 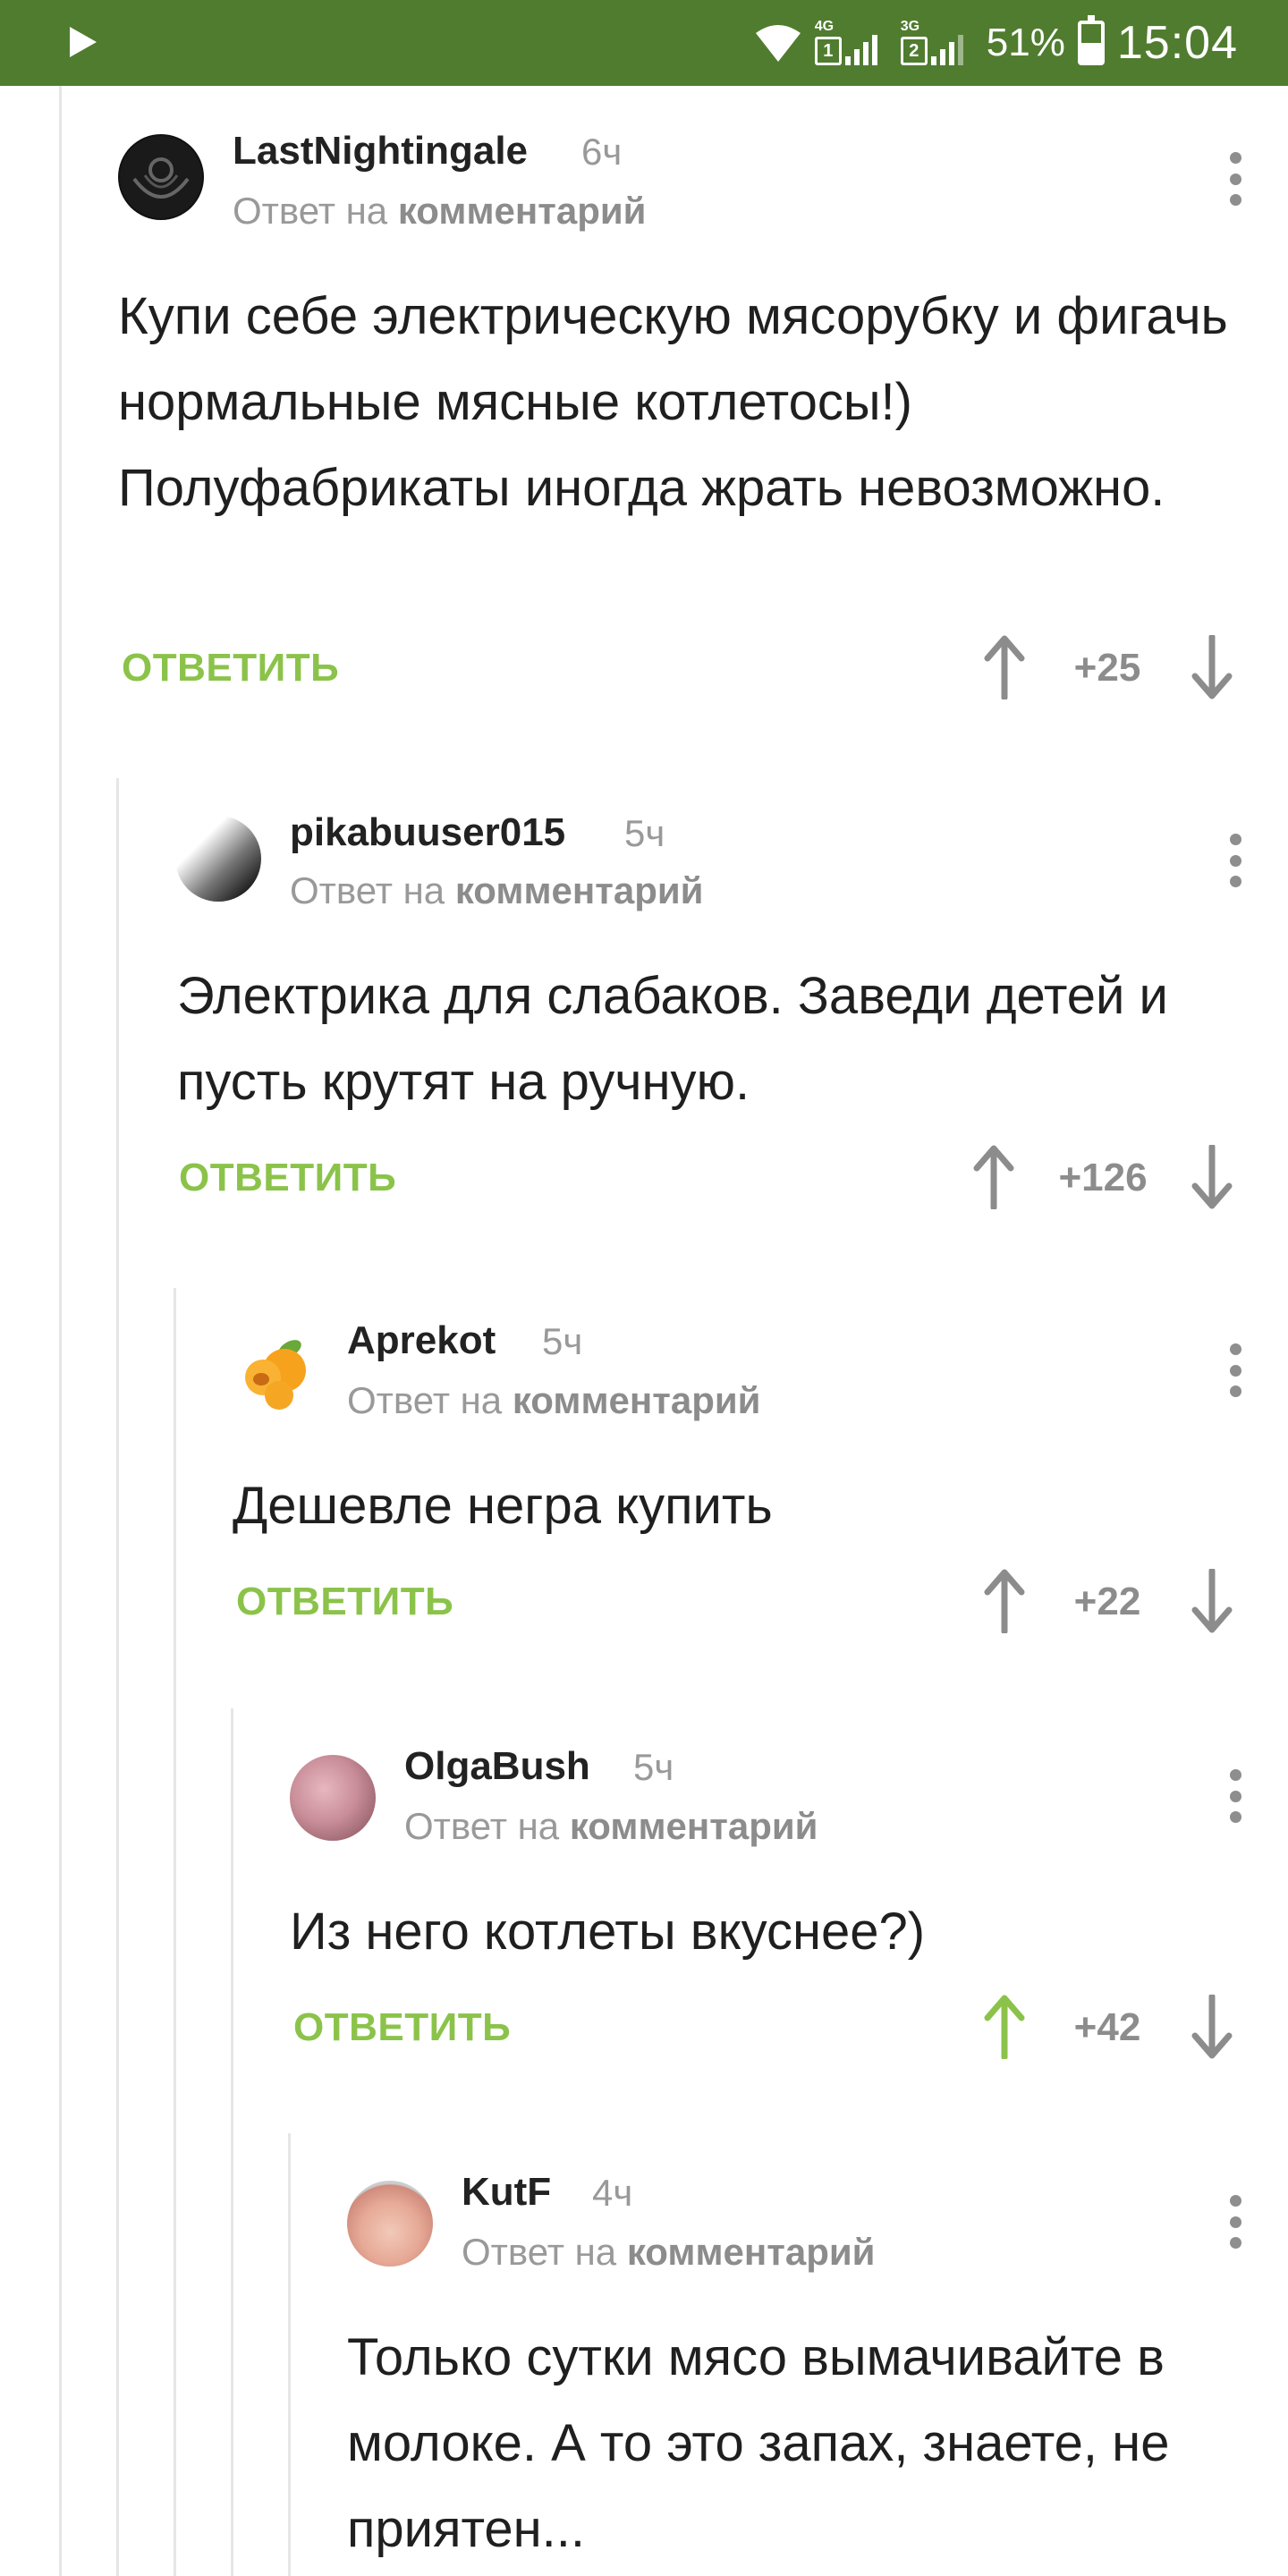 I want to click on status-bar: 4G 1 3G 2 51% 15:04, so click(x=644, y=43).